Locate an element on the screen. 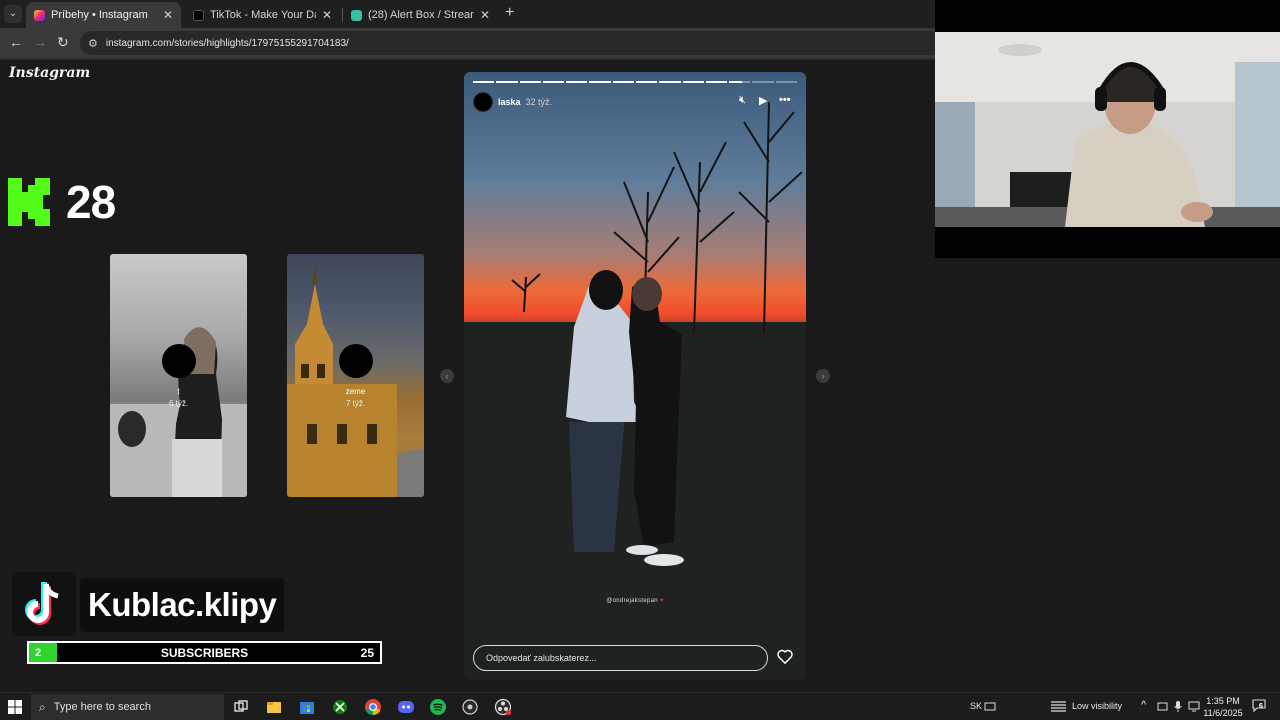 The height and width of the screenshot is (720, 1280). tab-title: (28) Alert Box / Streamlabs is located at coordinates (421, 15).